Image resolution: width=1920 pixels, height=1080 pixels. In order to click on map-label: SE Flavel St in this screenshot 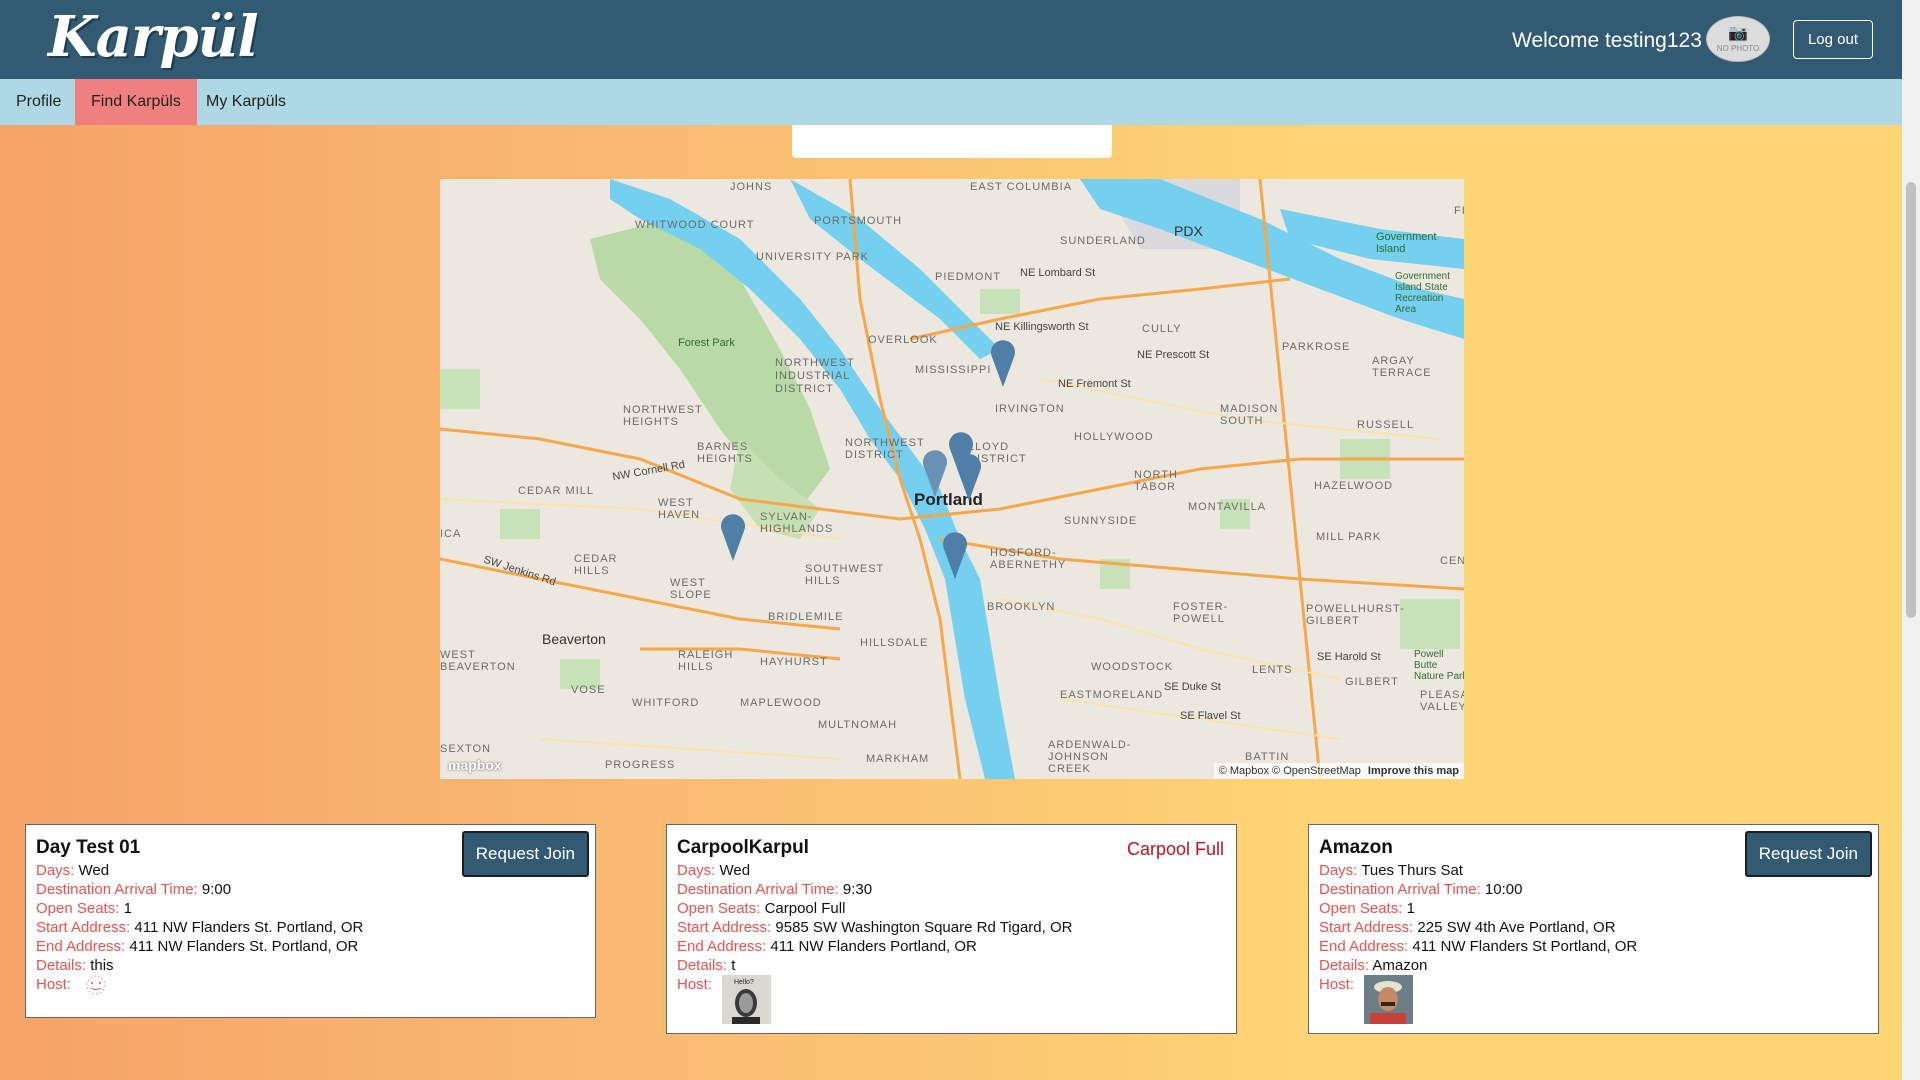, I will do `click(1210, 716)`.